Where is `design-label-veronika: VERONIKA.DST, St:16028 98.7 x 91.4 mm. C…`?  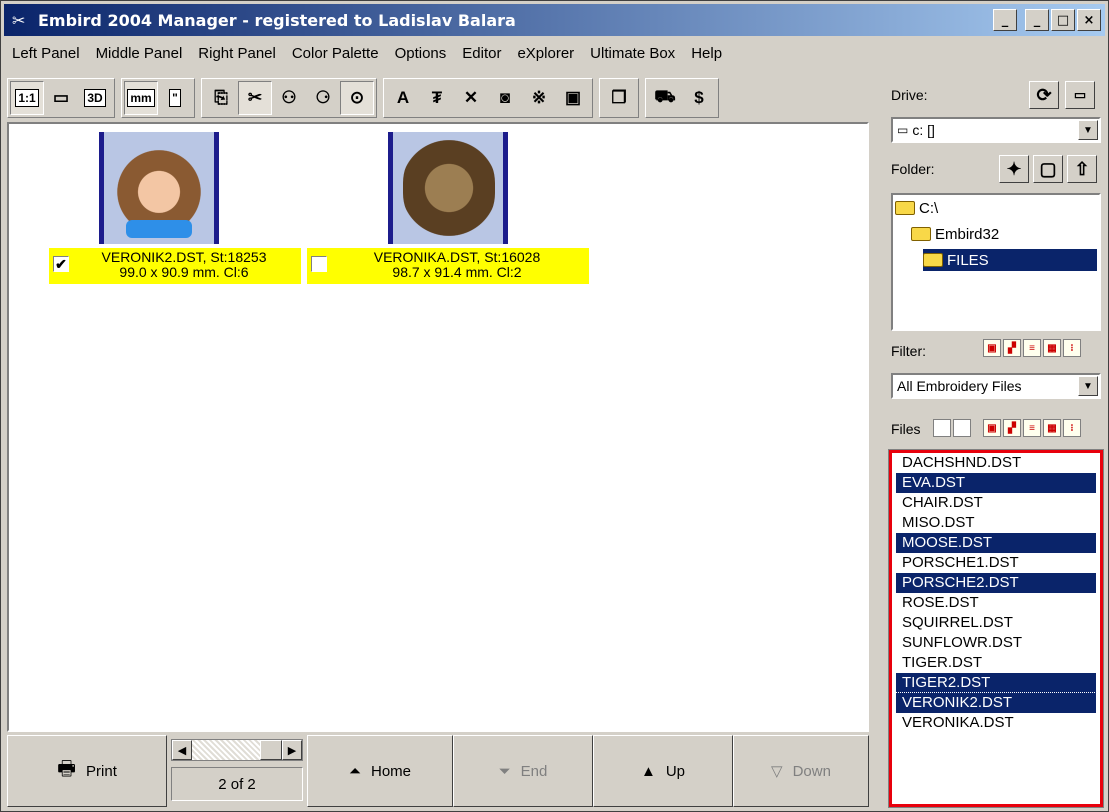
design-label-veronika: VERONIKA.DST, St:16028 98.7 x 91.4 mm. C… is located at coordinates (448, 266).